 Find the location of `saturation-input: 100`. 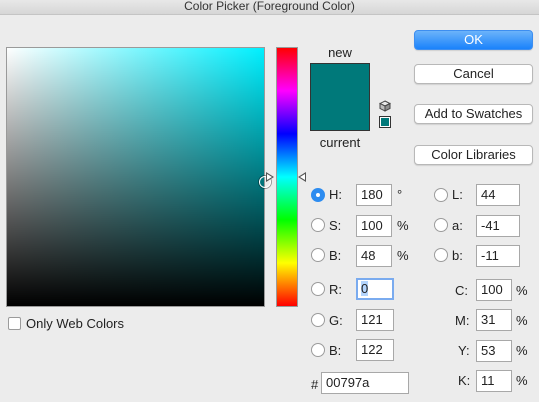

saturation-input: 100 is located at coordinates (374, 226).